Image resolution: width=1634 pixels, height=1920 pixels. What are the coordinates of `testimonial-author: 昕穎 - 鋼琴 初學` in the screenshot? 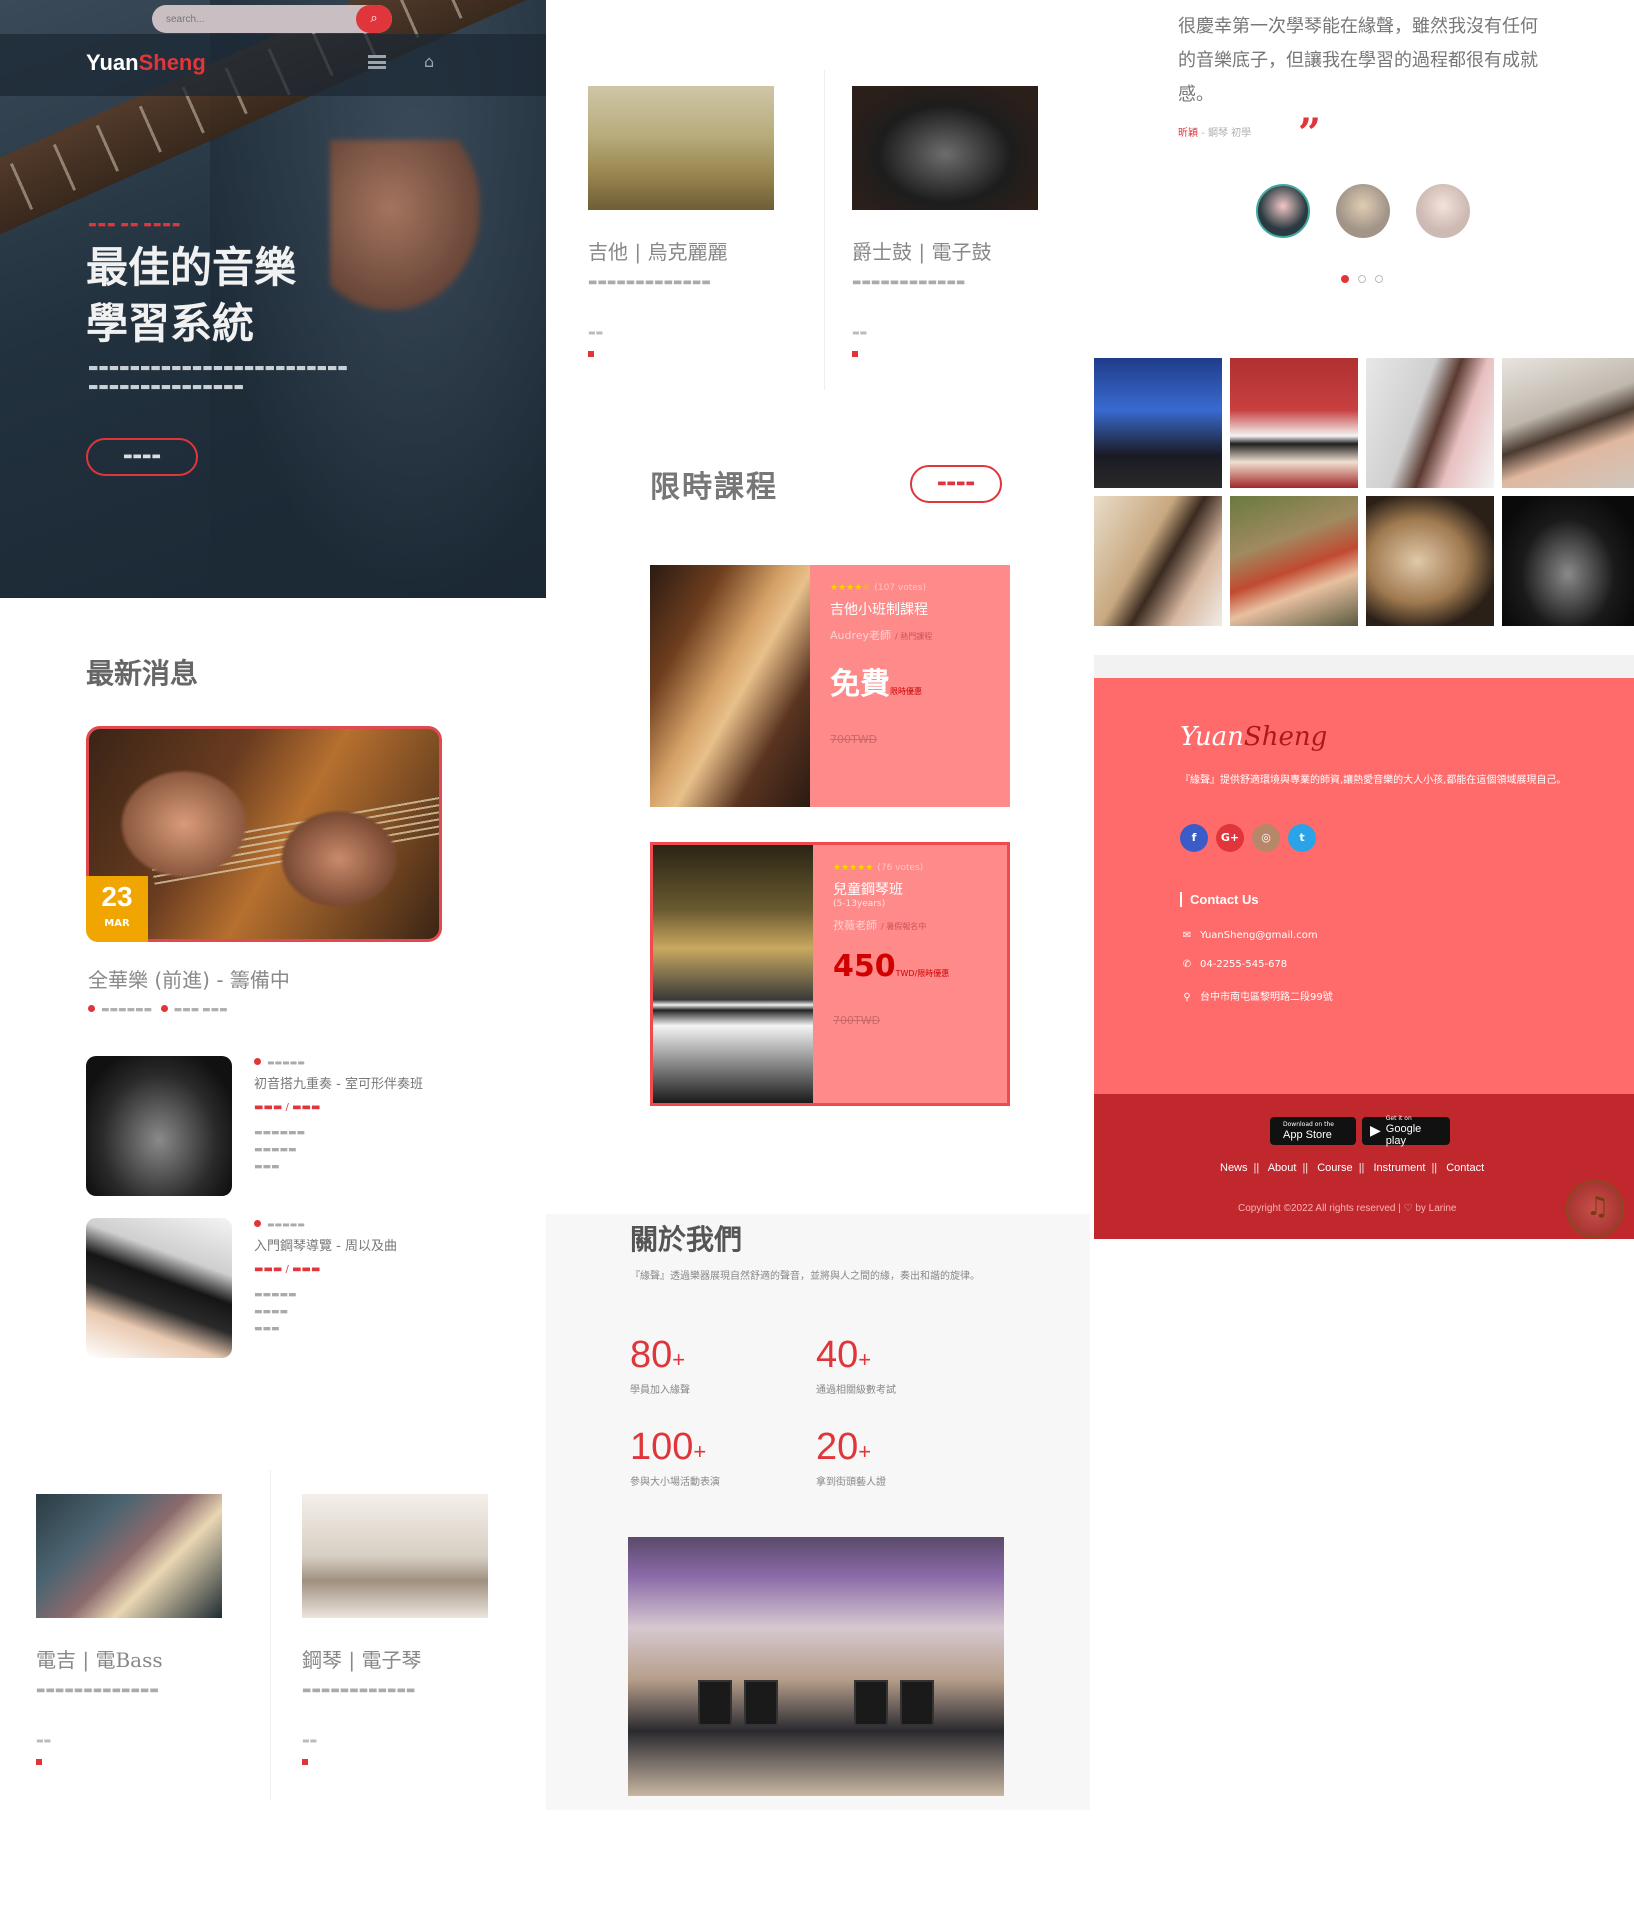 It's located at (1214, 131).